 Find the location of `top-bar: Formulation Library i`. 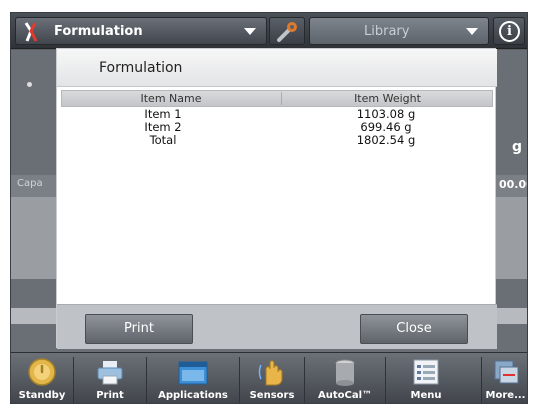

top-bar: Formulation Library i is located at coordinates (269, 31).